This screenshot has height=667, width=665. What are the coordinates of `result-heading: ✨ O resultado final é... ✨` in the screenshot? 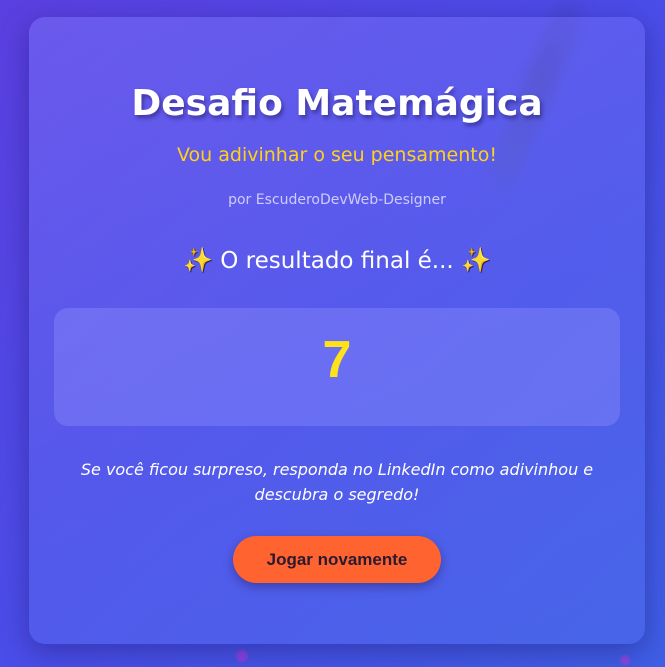 It's located at (337, 260).